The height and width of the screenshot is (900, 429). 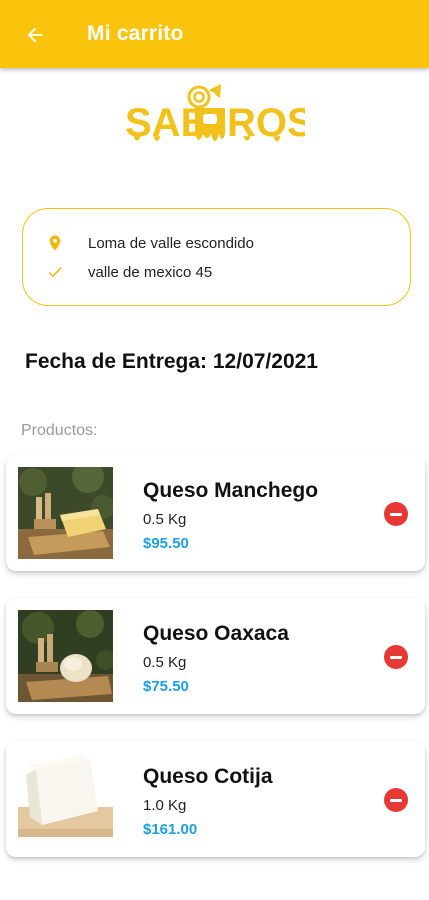 What do you see at coordinates (166, 686) in the screenshot?
I see `product-price: $75.50` at bounding box center [166, 686].